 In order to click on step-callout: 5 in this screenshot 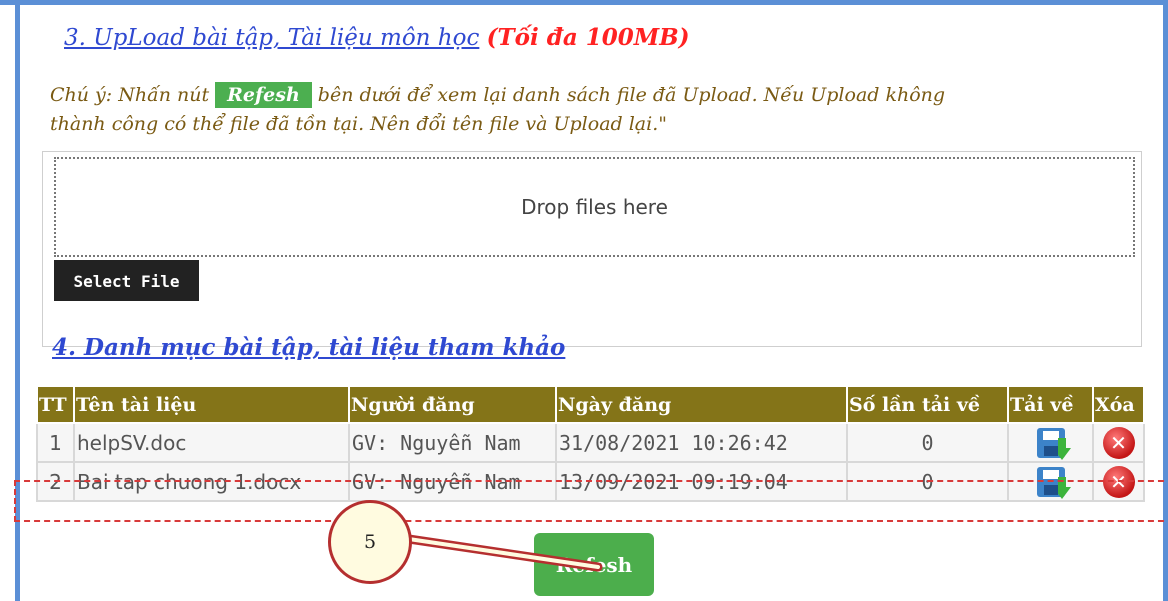, I will do `click(370, 542)`.